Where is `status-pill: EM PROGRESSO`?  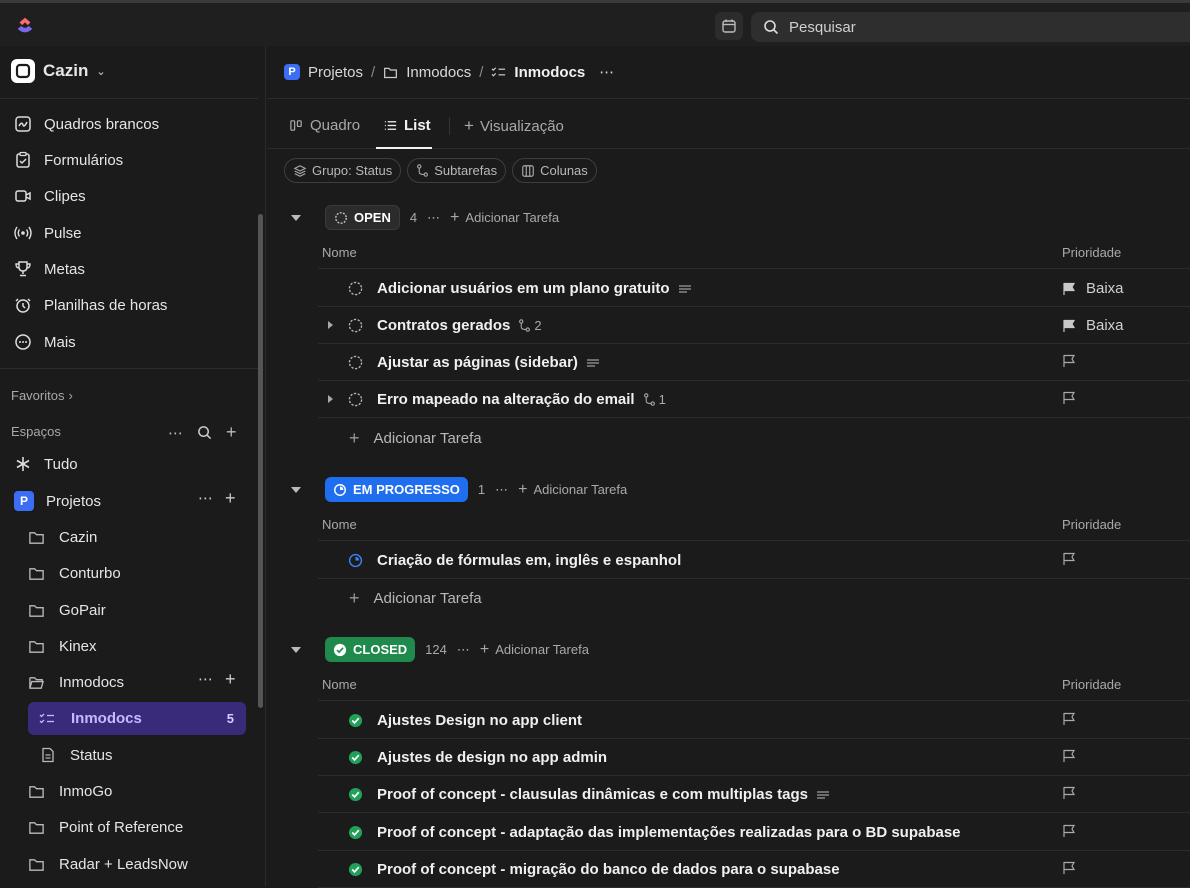
status-pill: EM PROGRESSO is located at coordinates (396, 489).